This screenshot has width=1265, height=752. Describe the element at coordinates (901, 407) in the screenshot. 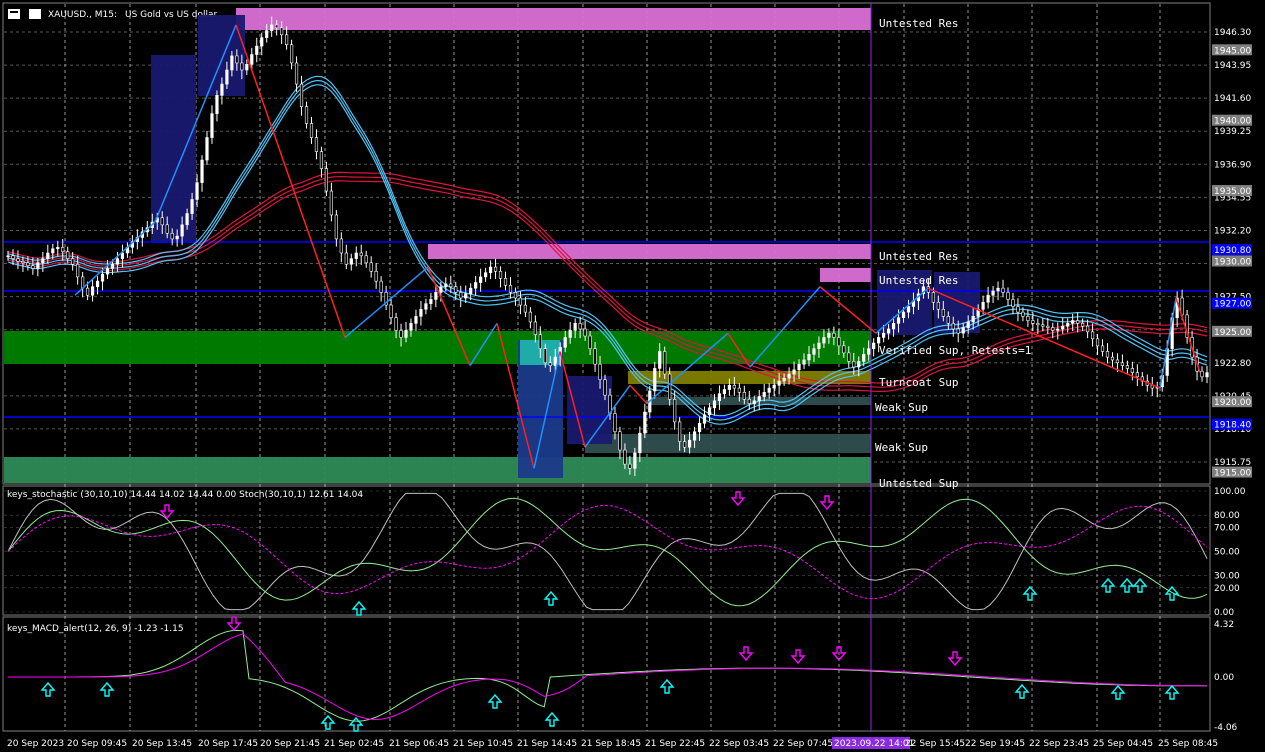

I see `zone-label-weak-sup-1: Weak Sup` at that location.